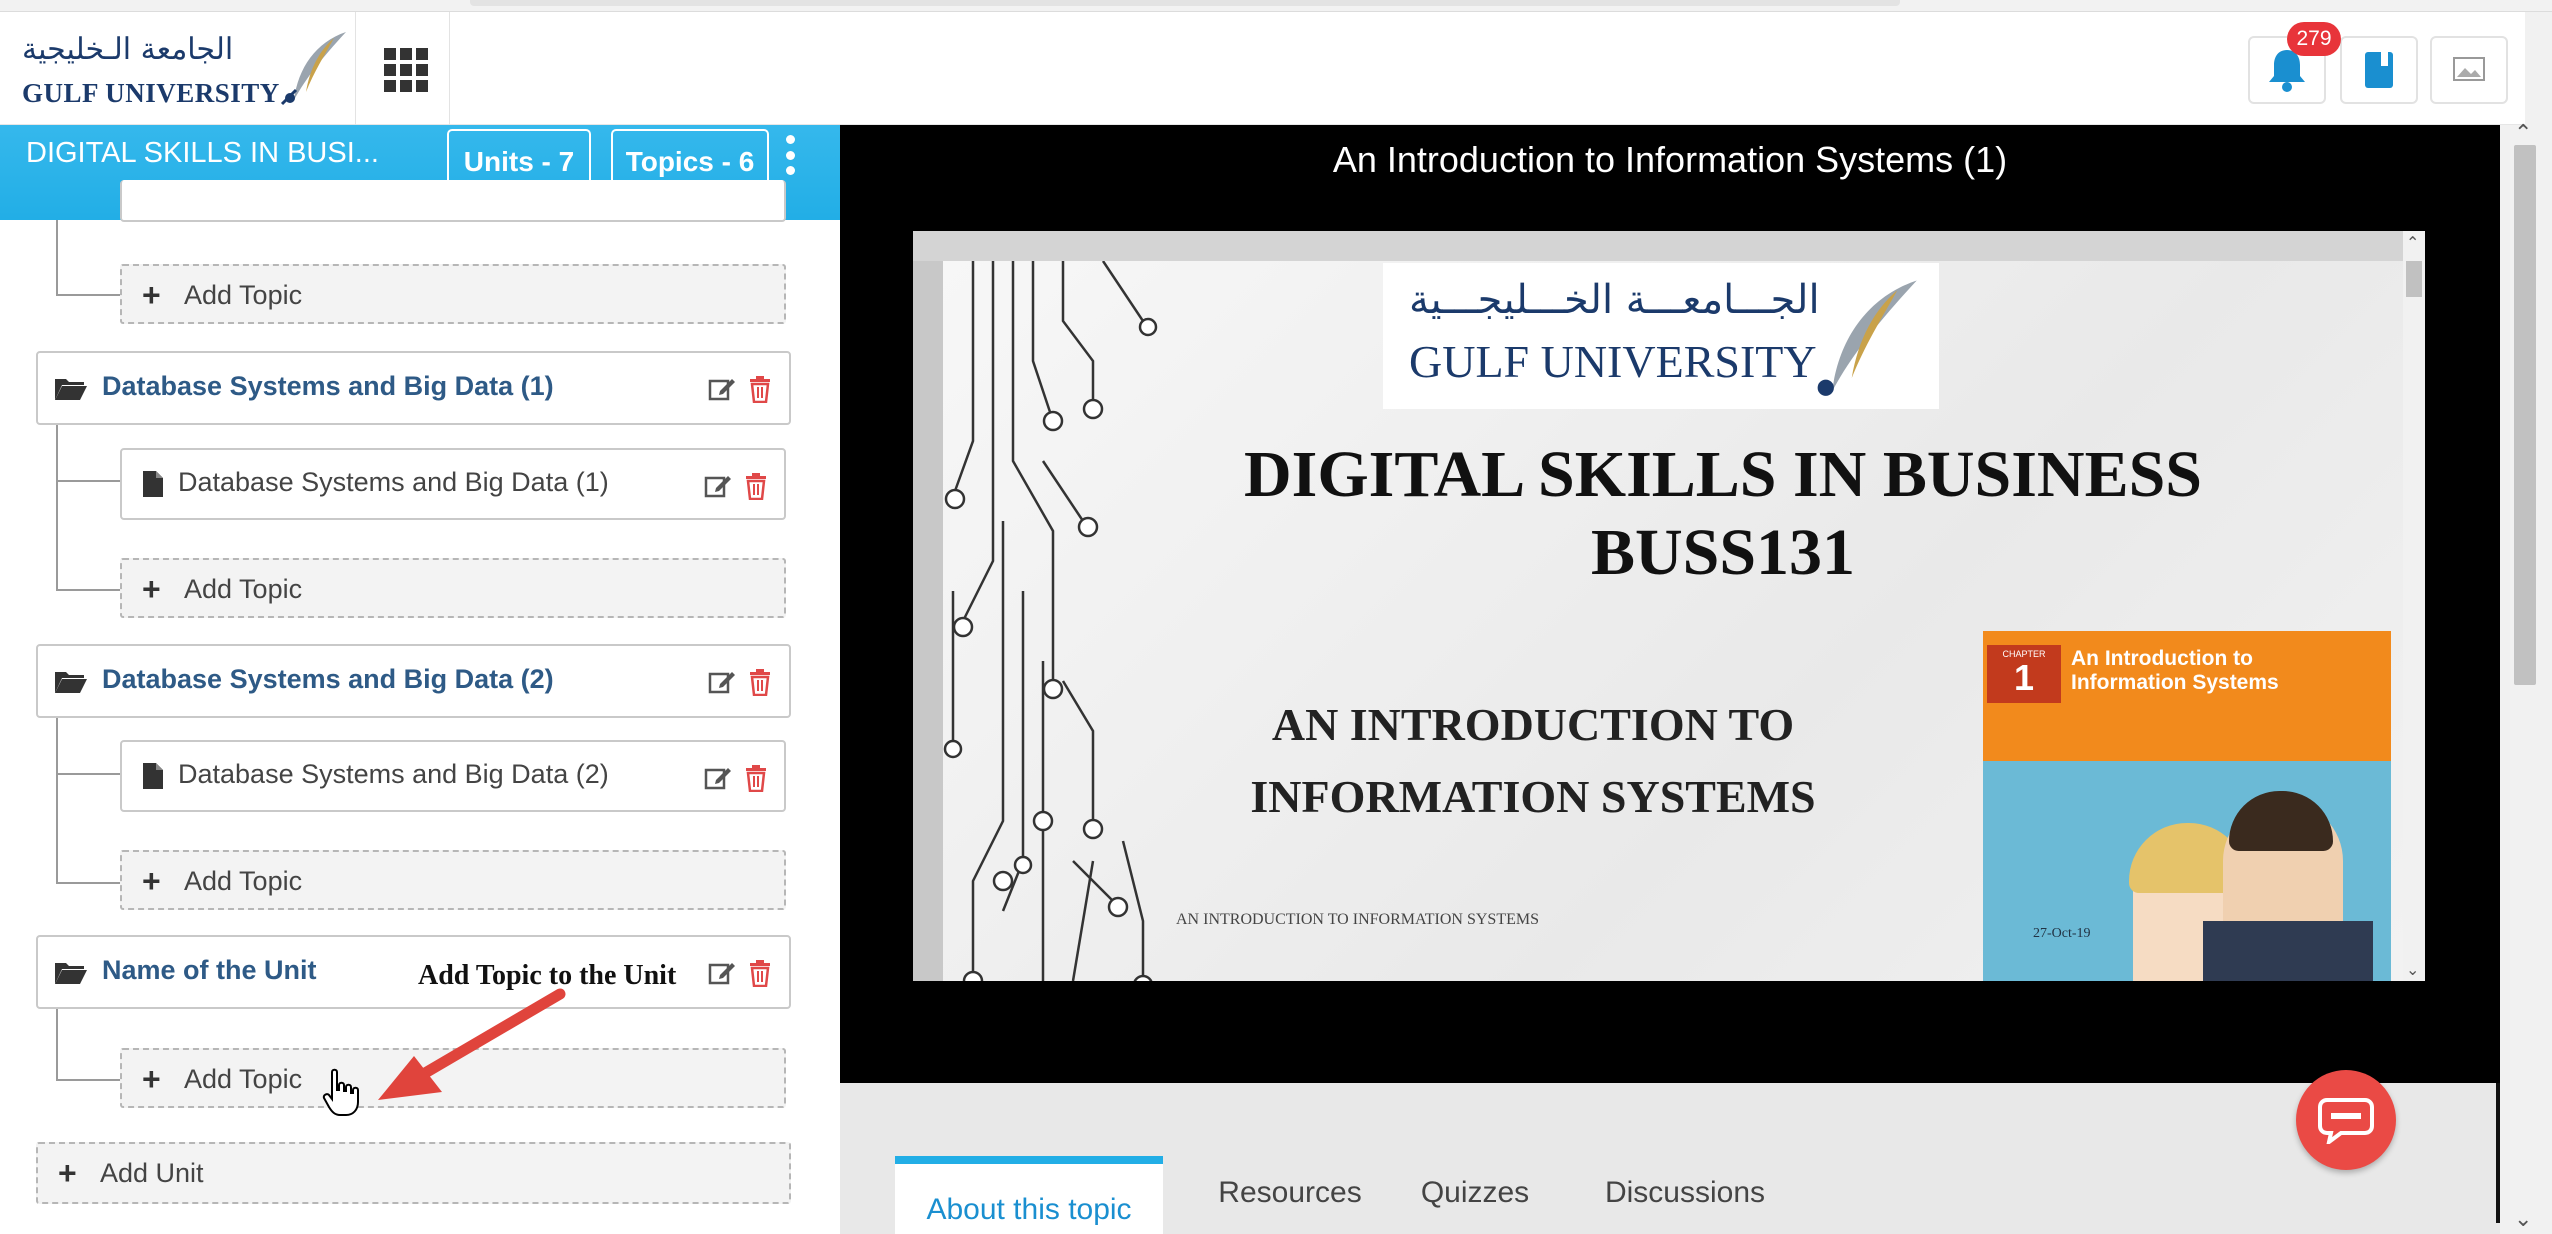 The image size is (2552, 1234). Describe the element at coordinates (1533, 761) in the screenshot. I see `slide-subtitle: AN INTRODUCTION TO INFORMATION SYSTEMS` at that location.